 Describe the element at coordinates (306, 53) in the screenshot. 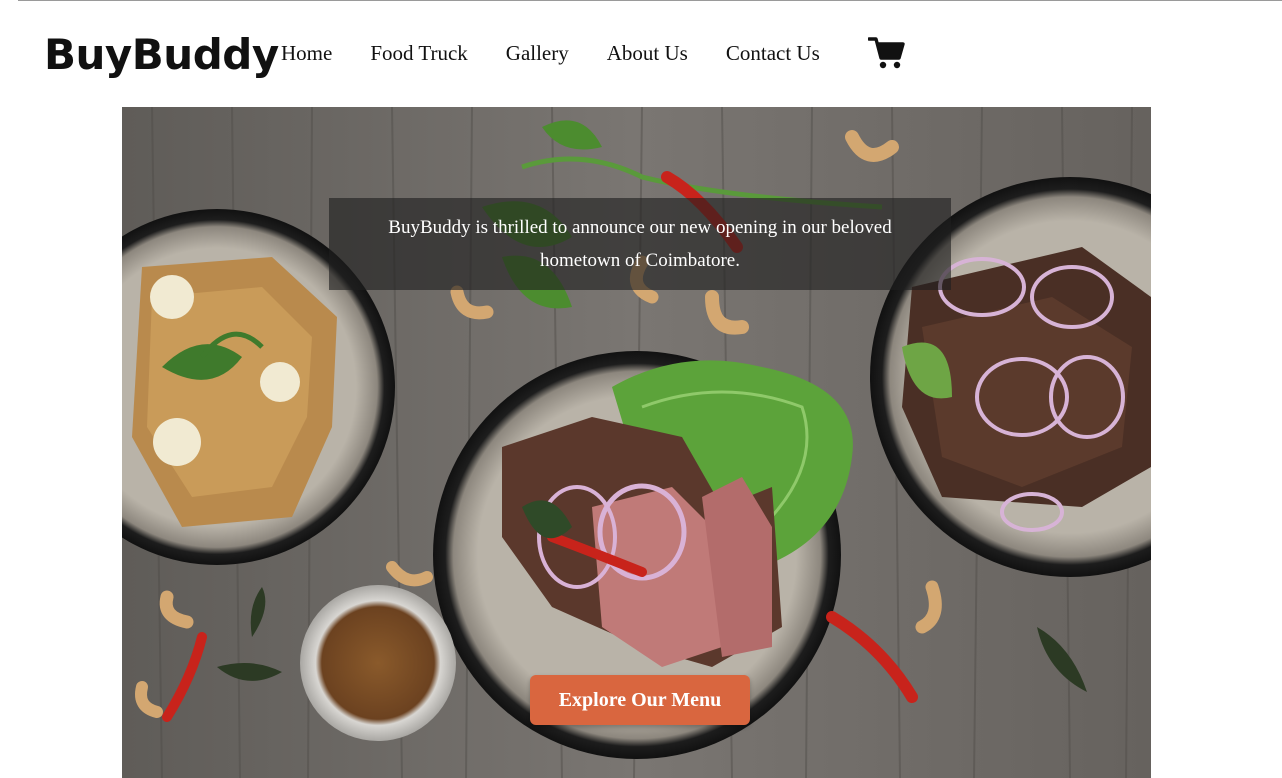

I see `nav-home-link: Home` at that location.